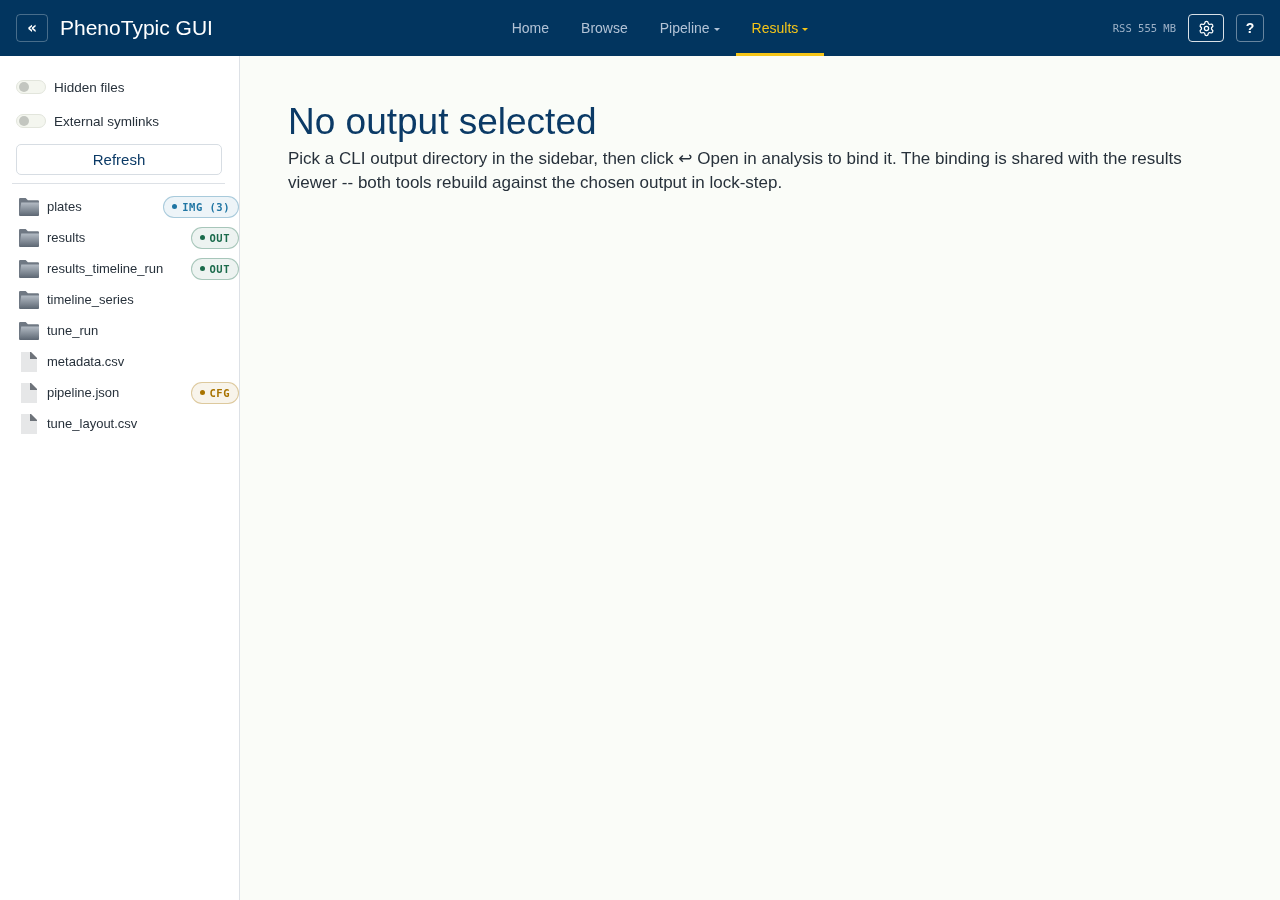 The image size is (1280, 900). Describe the element at coordinates (136, 28) in the screenshot. I see `app-title: PhenoTypic GUI` at that location.